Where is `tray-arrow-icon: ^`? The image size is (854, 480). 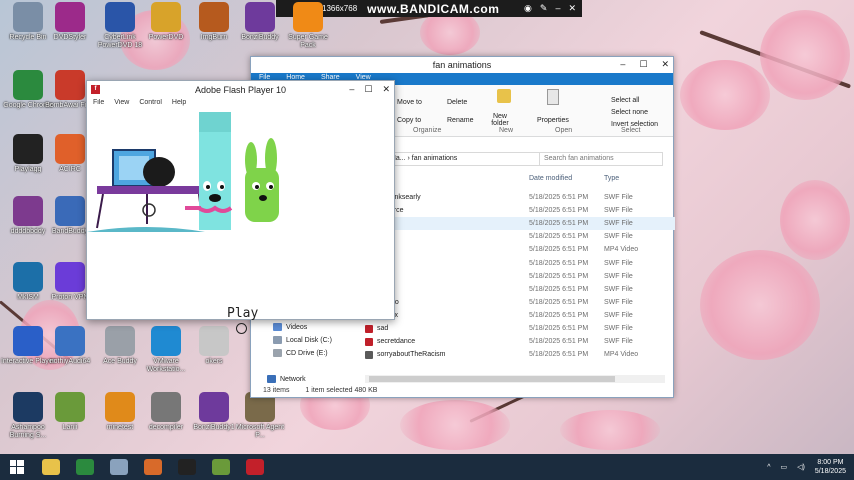 tray-arrow-icon: ^ is located at coordinates (768, 467).